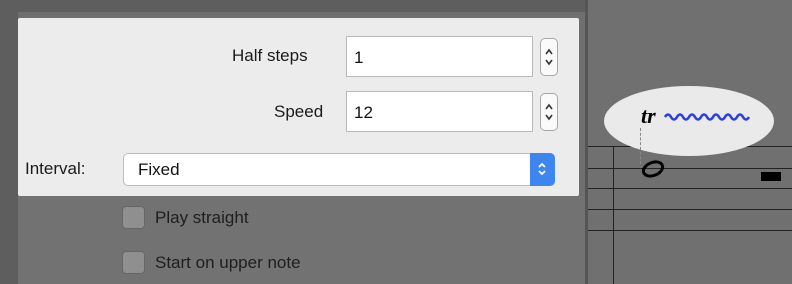  Describe the element at coordinates (641, 146) in the screenshot. I see `attachment-line` at that location.